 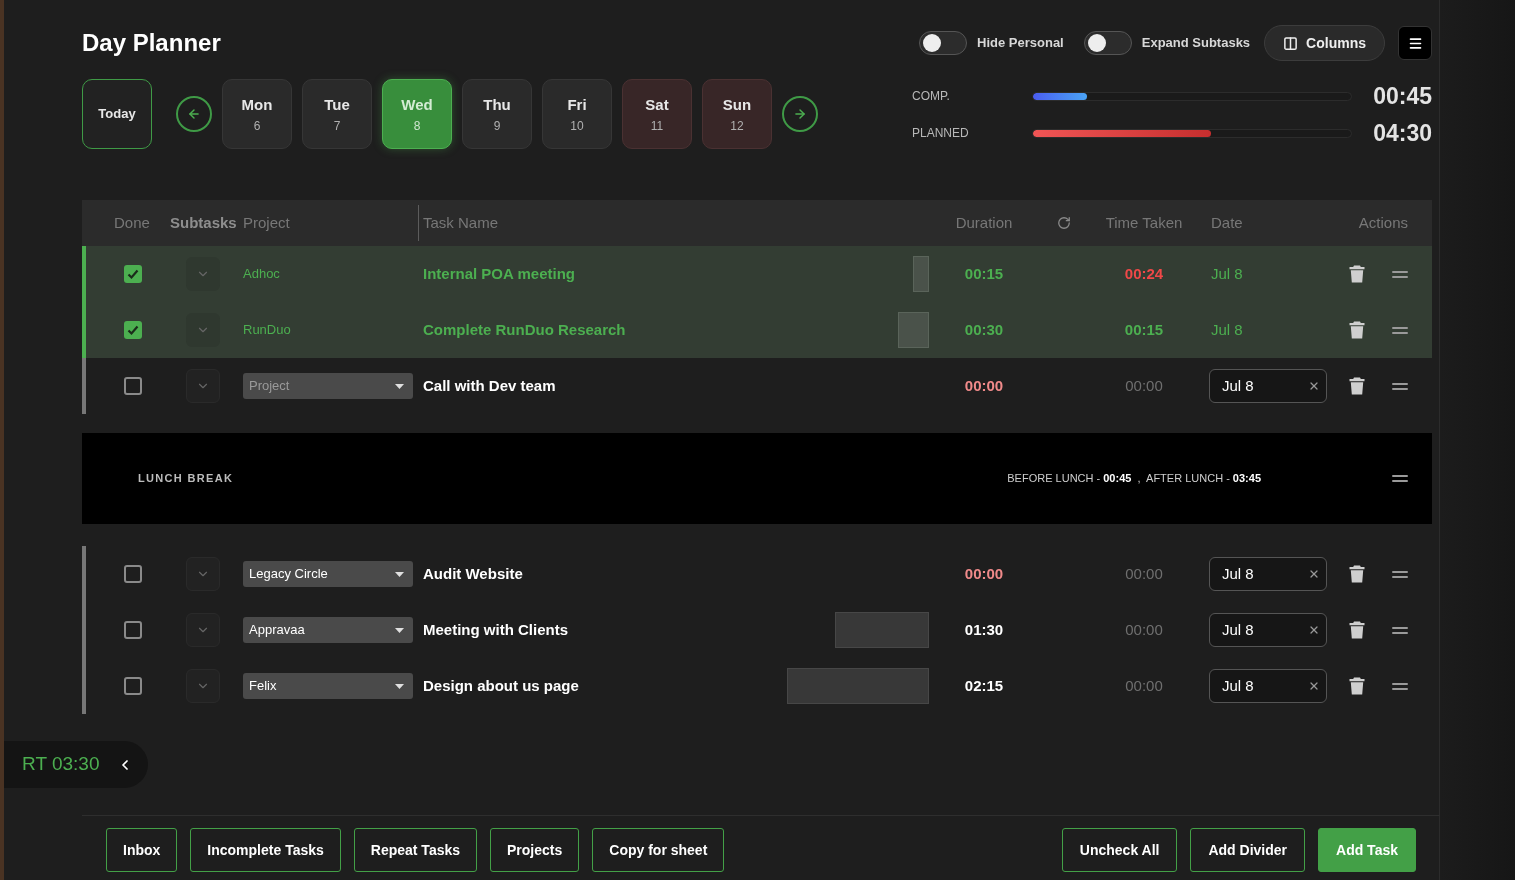 I want to click on progress-value: 00:45, so click(x=1402, y=96).